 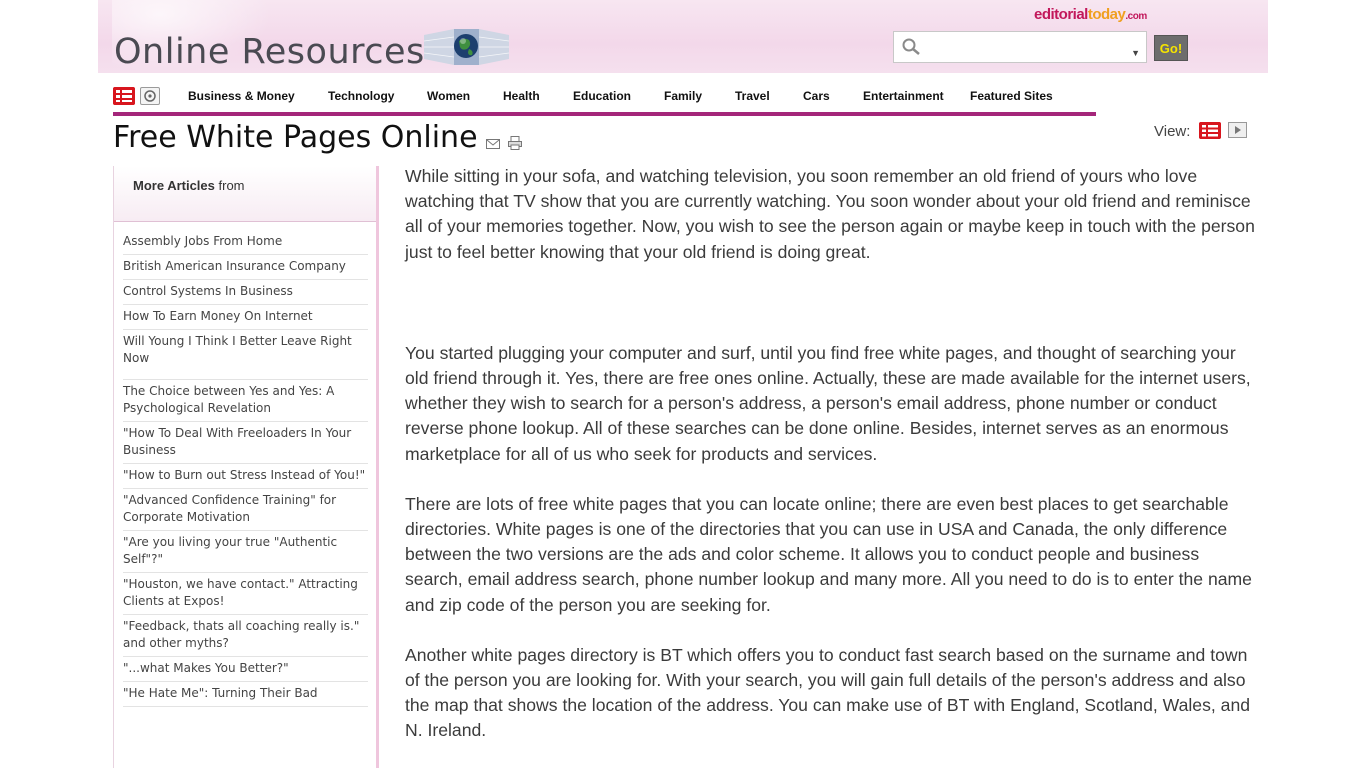 What do you see at coordinates (493, 144) in the screenshot?
I see `email-icon` at bounding box center [493, 144].